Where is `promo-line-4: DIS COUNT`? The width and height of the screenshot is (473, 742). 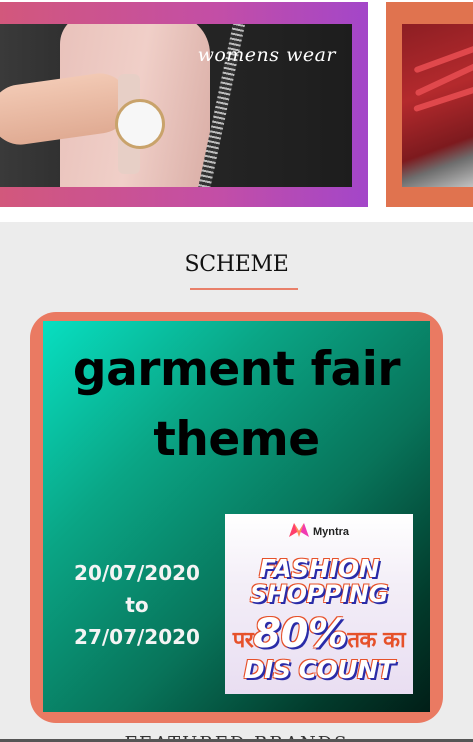
promo-line-4: DIS COUNT is located at coordinates (319, 669).